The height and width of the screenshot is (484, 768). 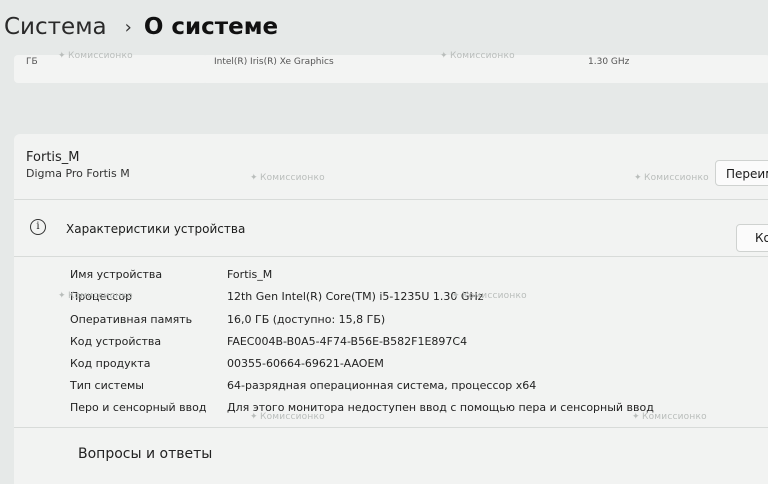 What do you see at coordinates (306, 319) in the screenshot?
I see `spec-value: 16,0 ГБ (доступно: 15,8 ГБ)` at bounding box center [306, 319].